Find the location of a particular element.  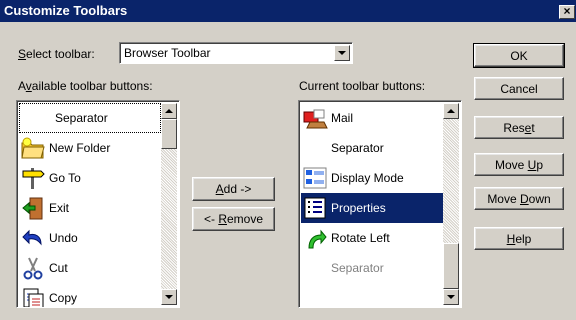

list-item: Go To is located at coordinates (51, 178).